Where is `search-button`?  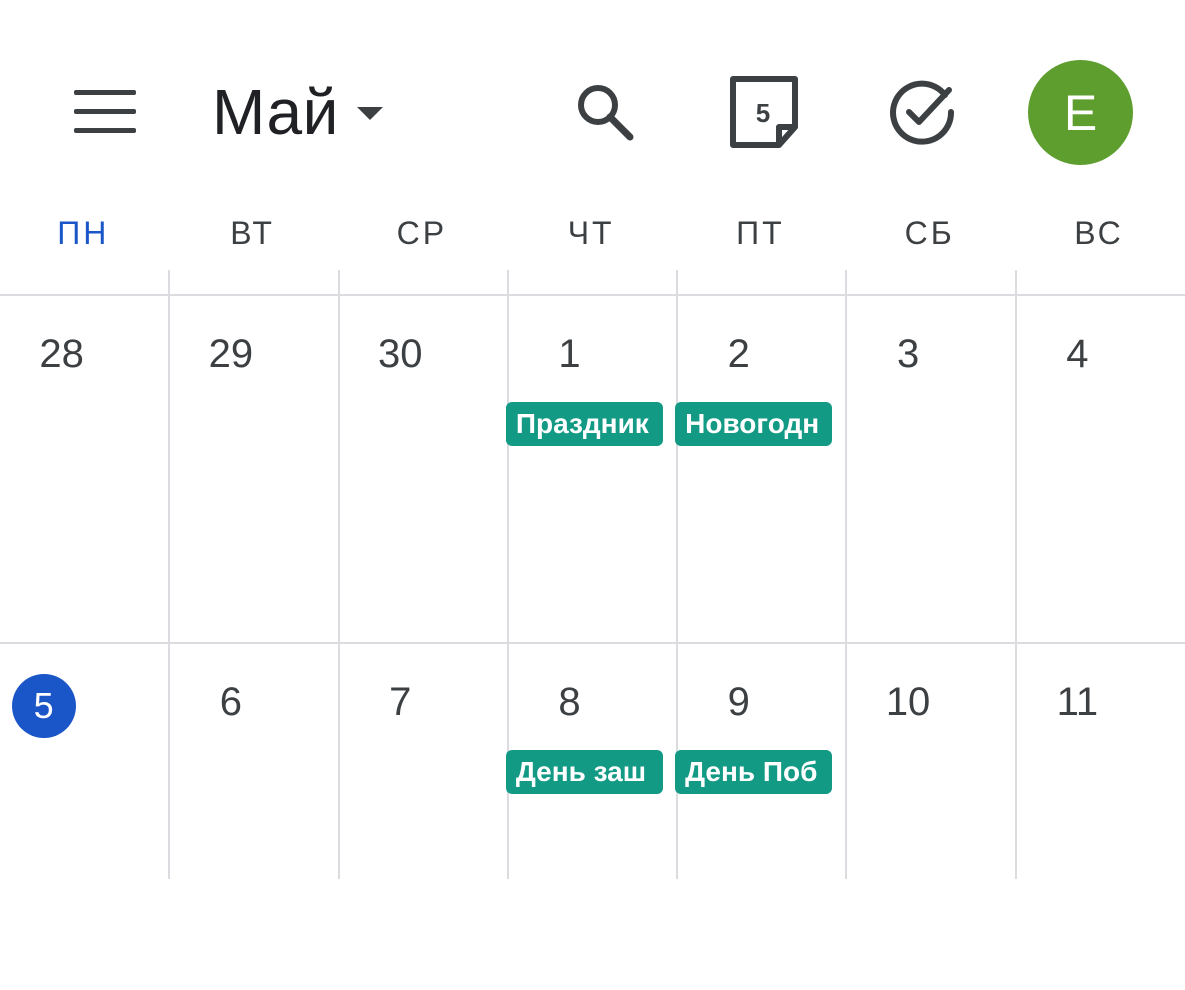
search-button is located at coordinates (605, 112).